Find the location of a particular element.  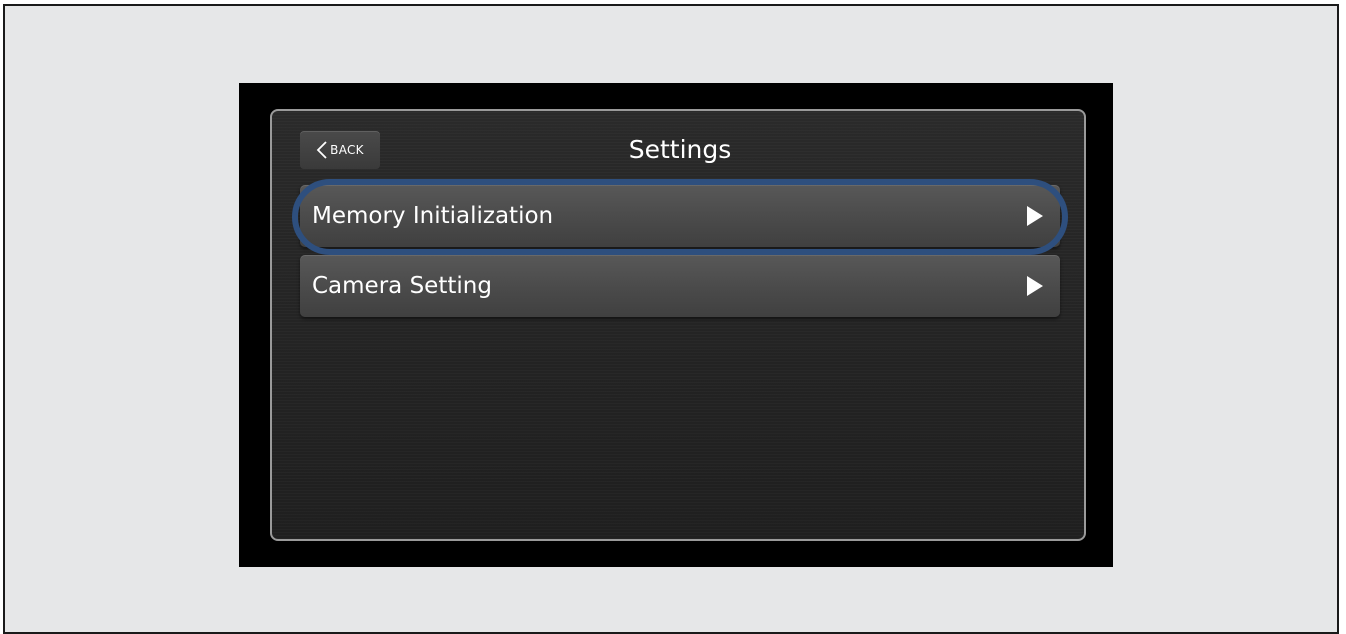

page-title: Settings is located at coordinates (680, 149).